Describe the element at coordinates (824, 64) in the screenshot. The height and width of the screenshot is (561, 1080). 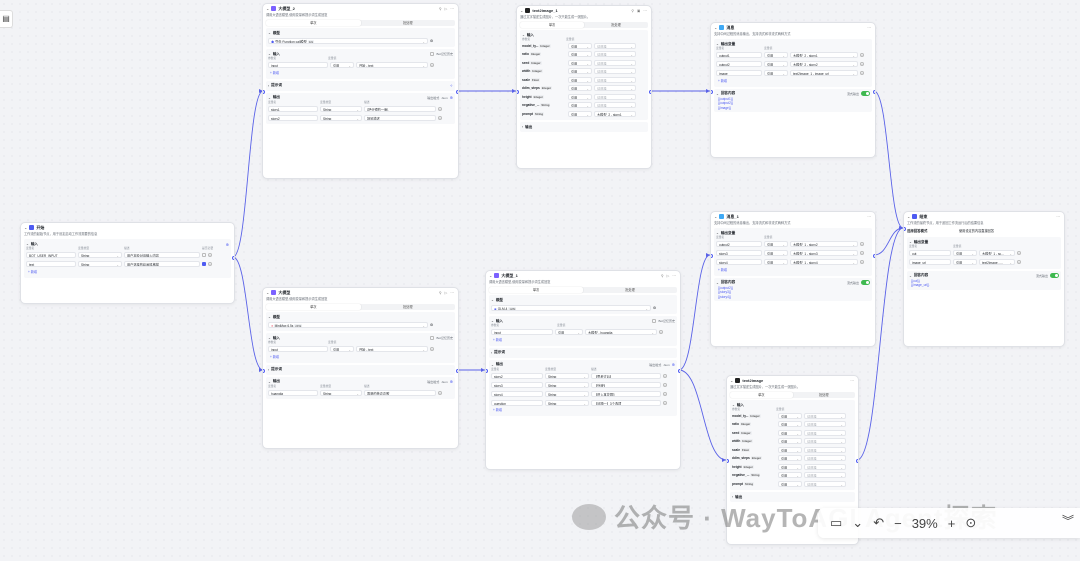
I see `value-select: 大模型_2 - story2` at that location.